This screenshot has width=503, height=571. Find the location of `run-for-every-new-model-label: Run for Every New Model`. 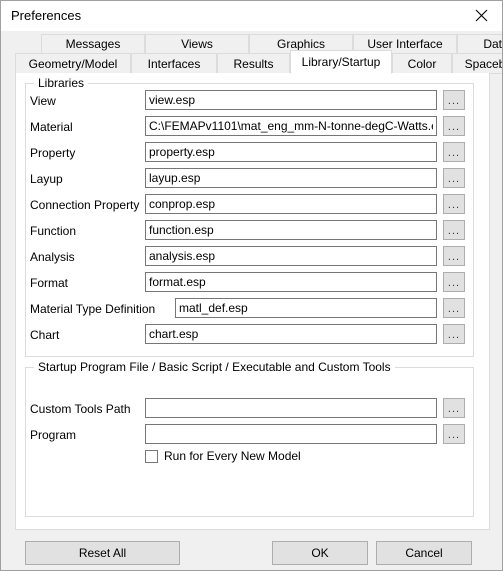

run-for-every-new-model-label: Run for Every New Model is located at coordinates (232, 456).